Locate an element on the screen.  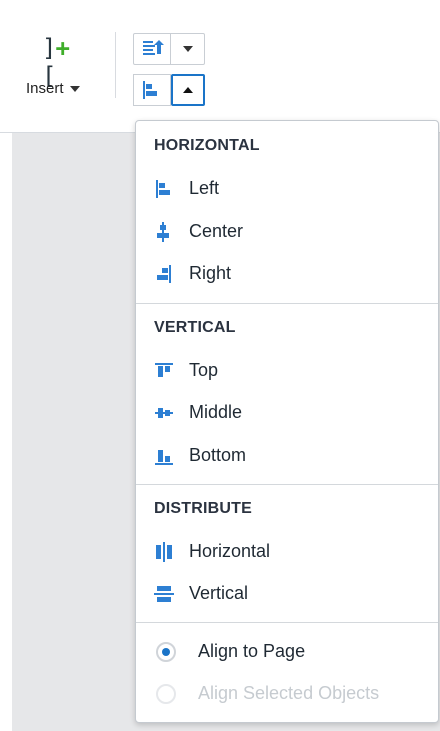
insert-icon: ]+[ is located at coordinates (56, 62).